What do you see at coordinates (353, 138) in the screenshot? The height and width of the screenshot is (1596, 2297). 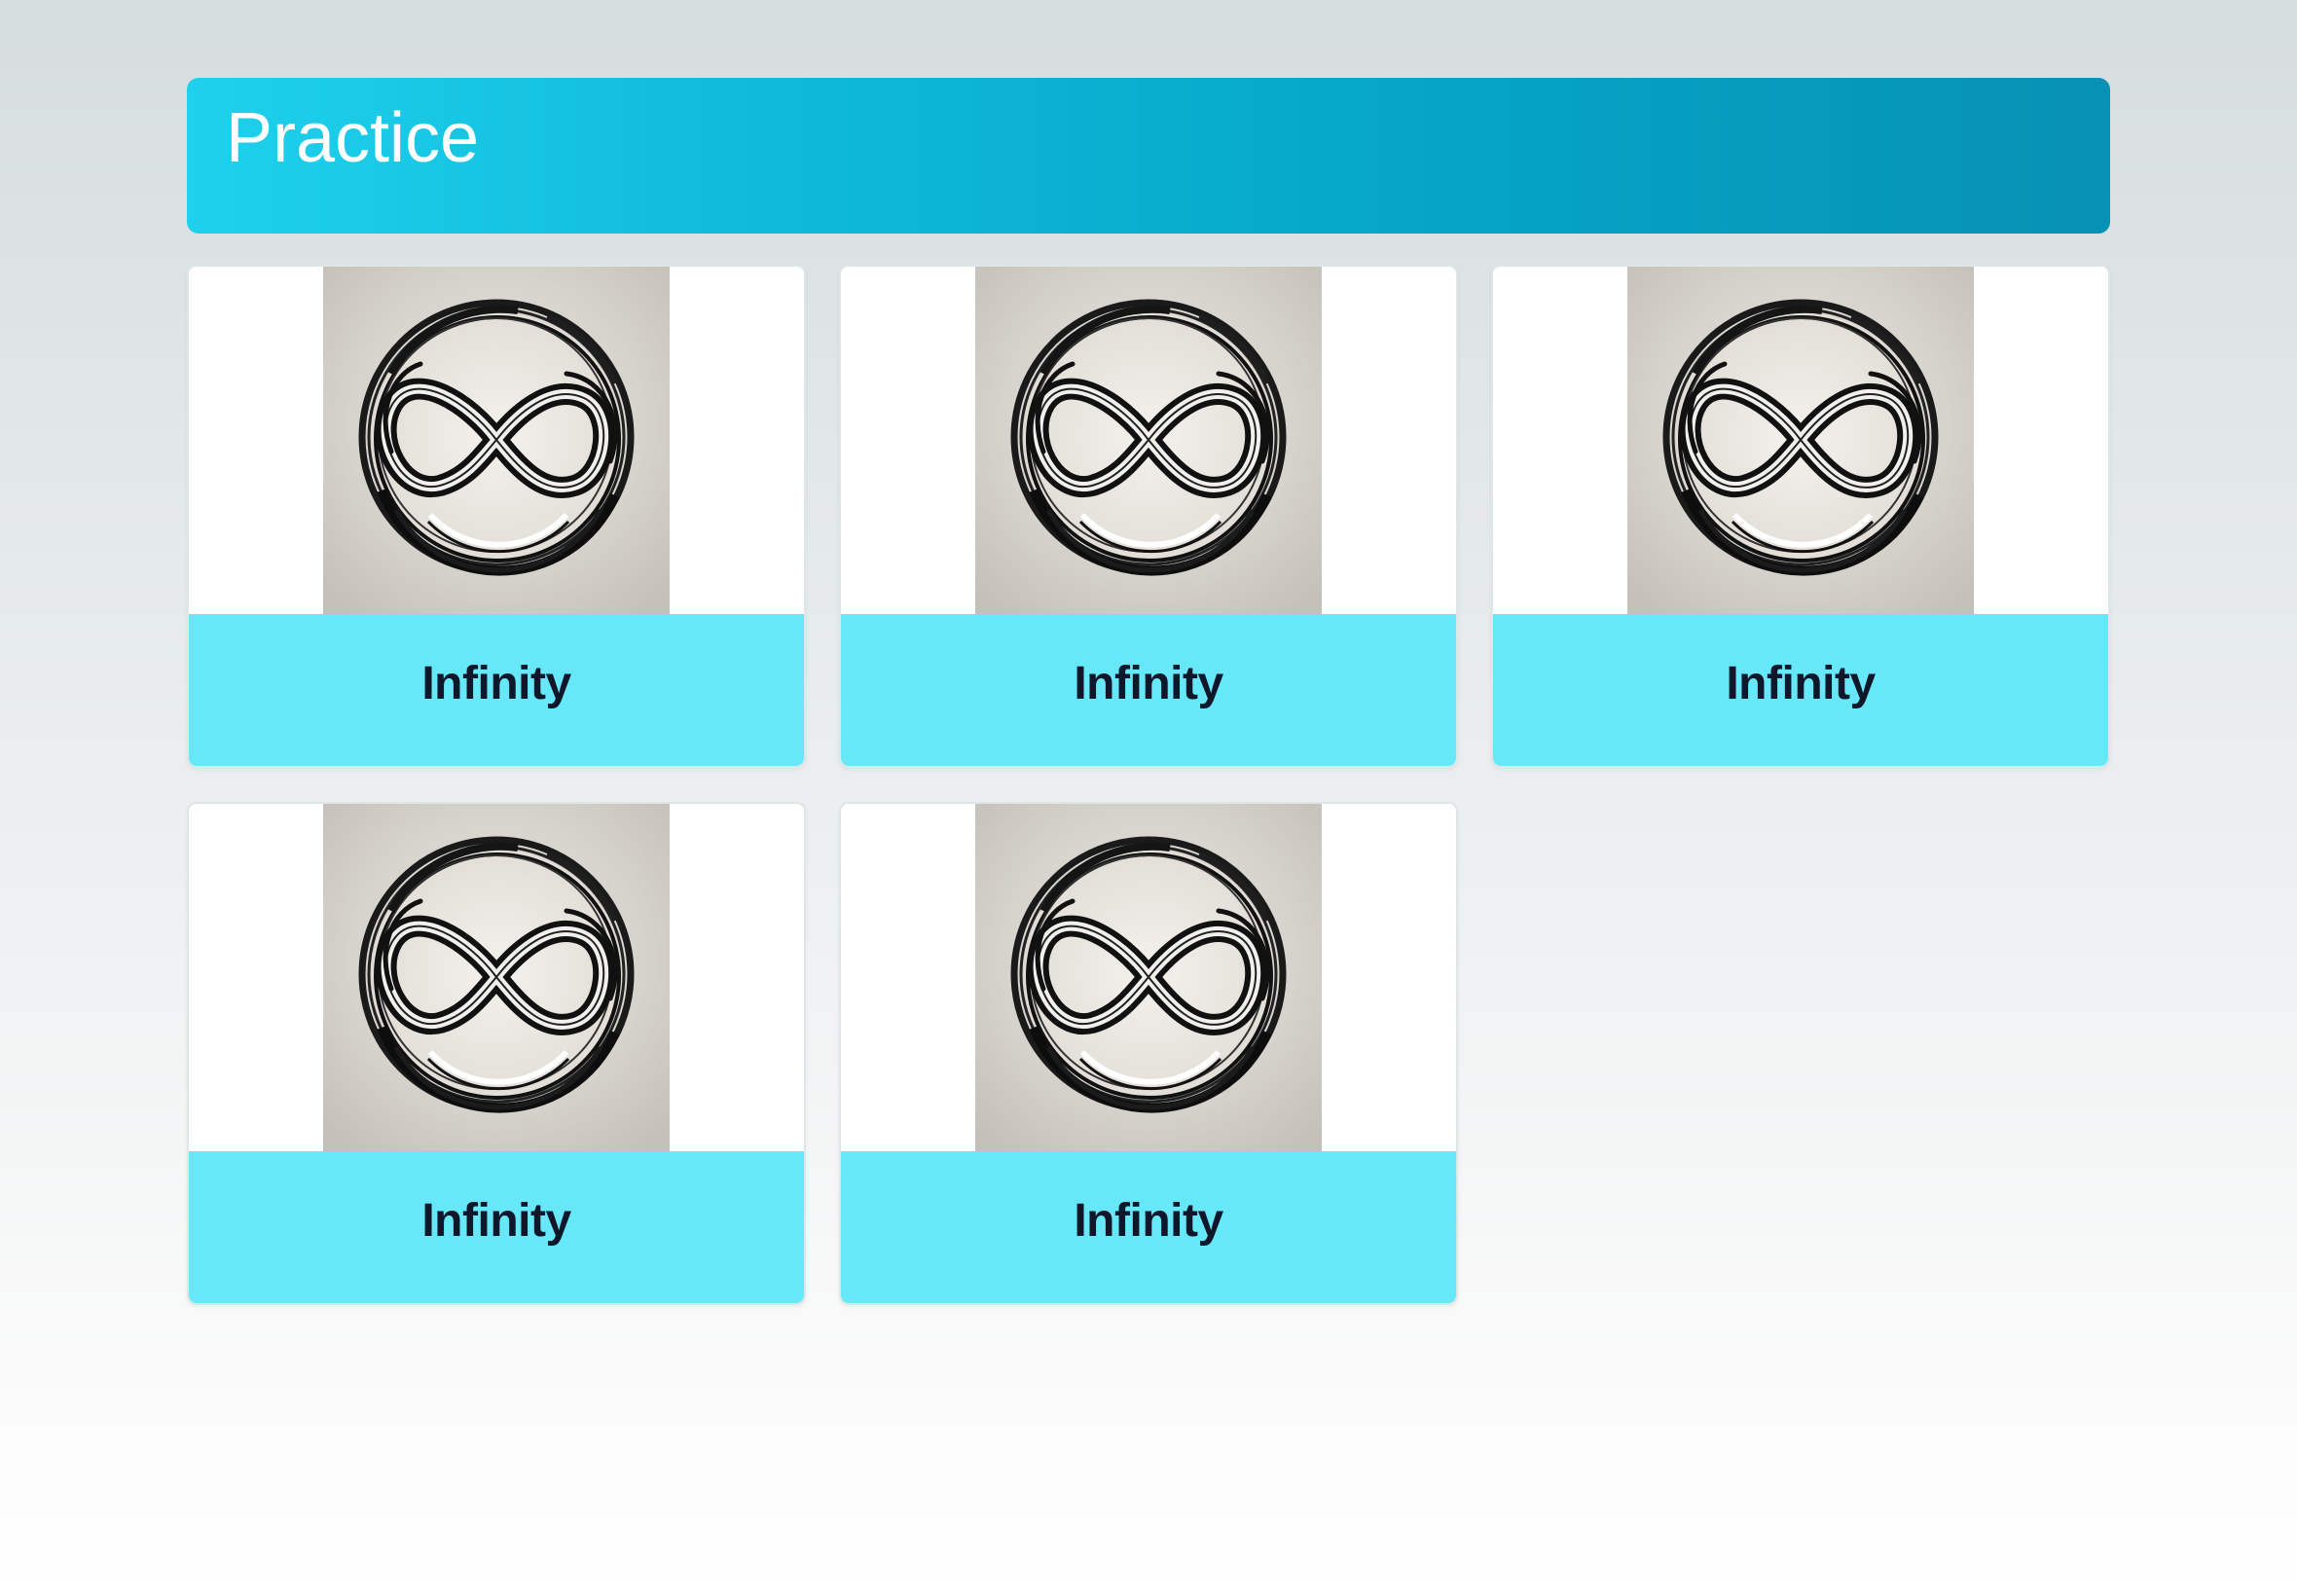 I see `page-title: Practice` at bounding box center [353, 138].